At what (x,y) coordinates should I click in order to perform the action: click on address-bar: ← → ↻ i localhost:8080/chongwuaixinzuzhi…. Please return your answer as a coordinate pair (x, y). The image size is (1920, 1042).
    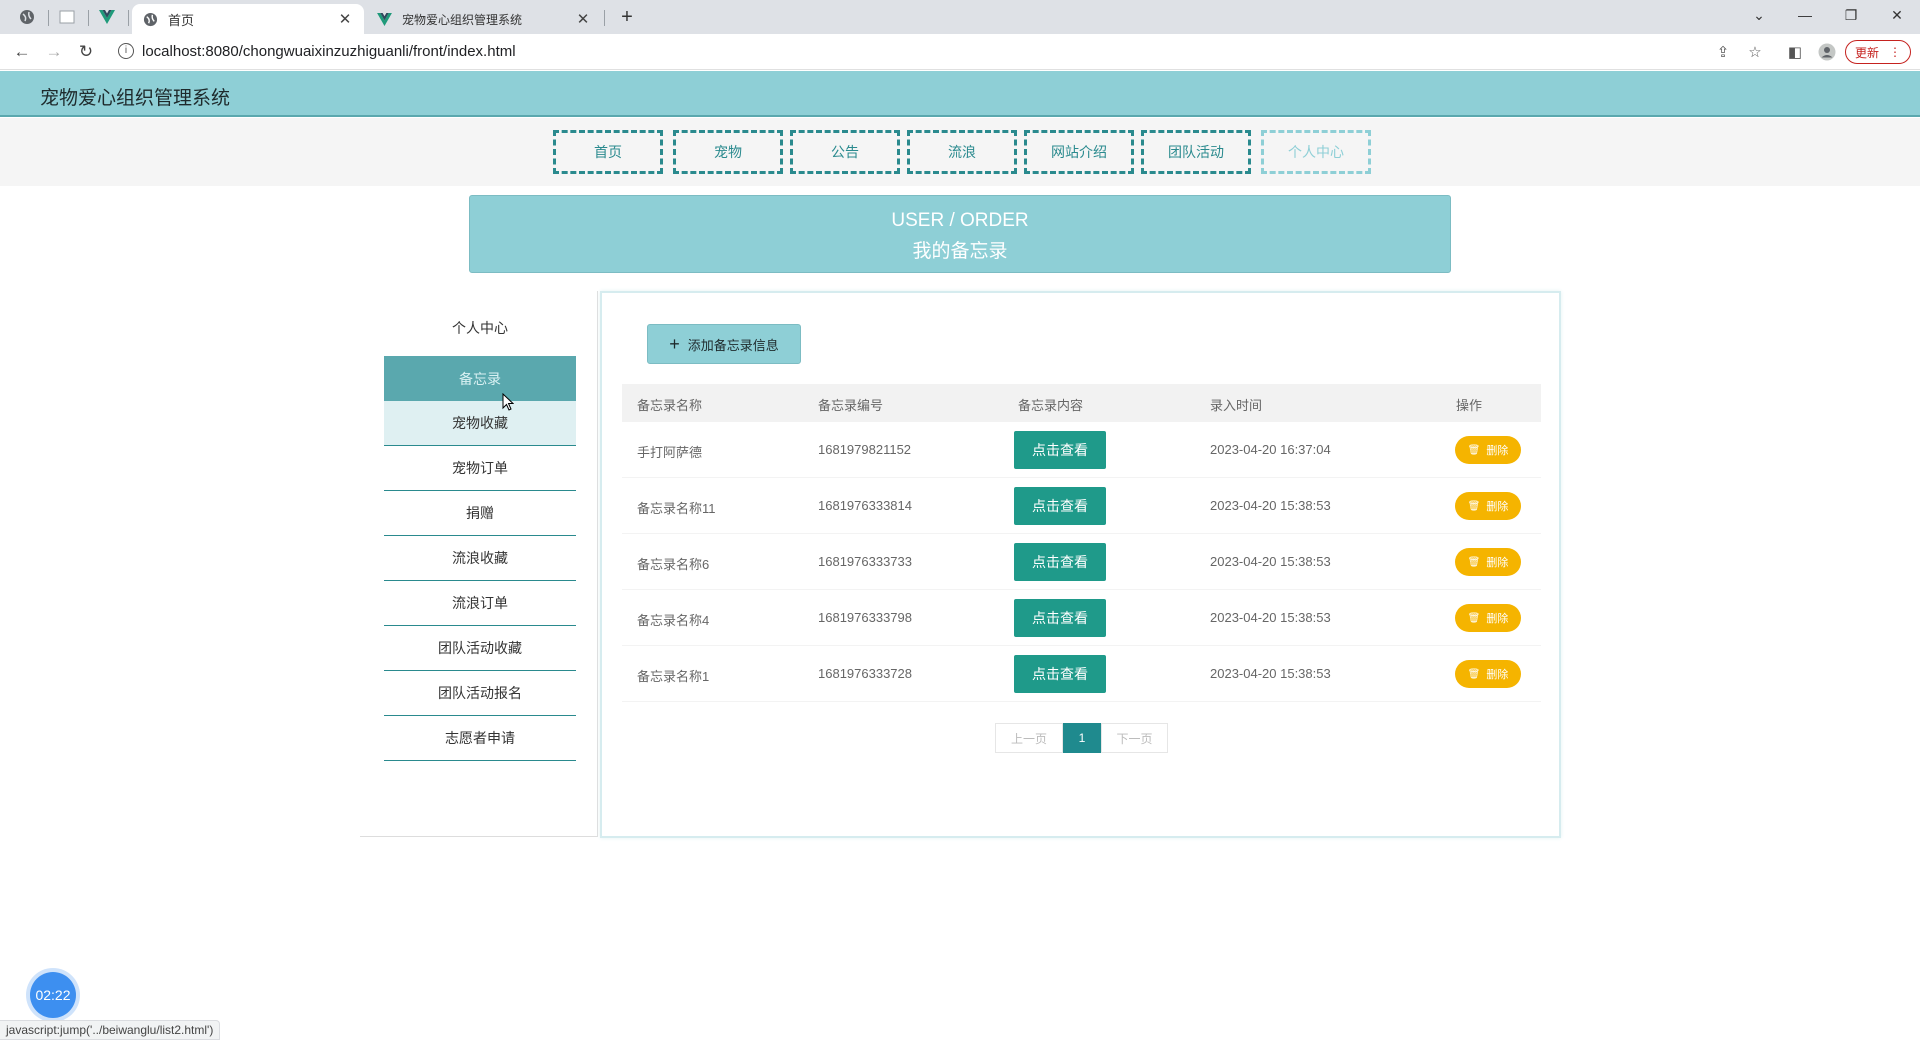
    Looking at the image, I should click on (960, 52).